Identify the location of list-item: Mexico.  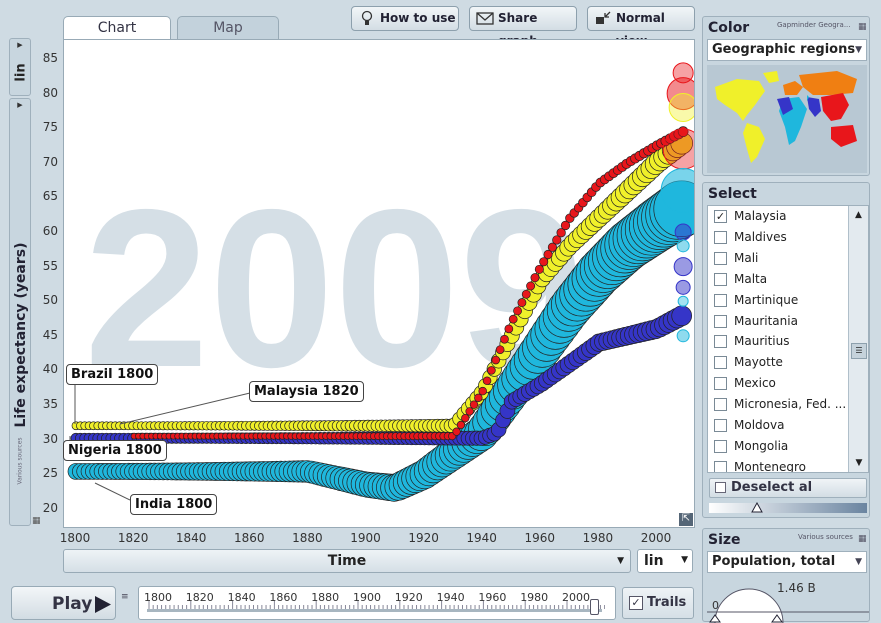
(778, 383).